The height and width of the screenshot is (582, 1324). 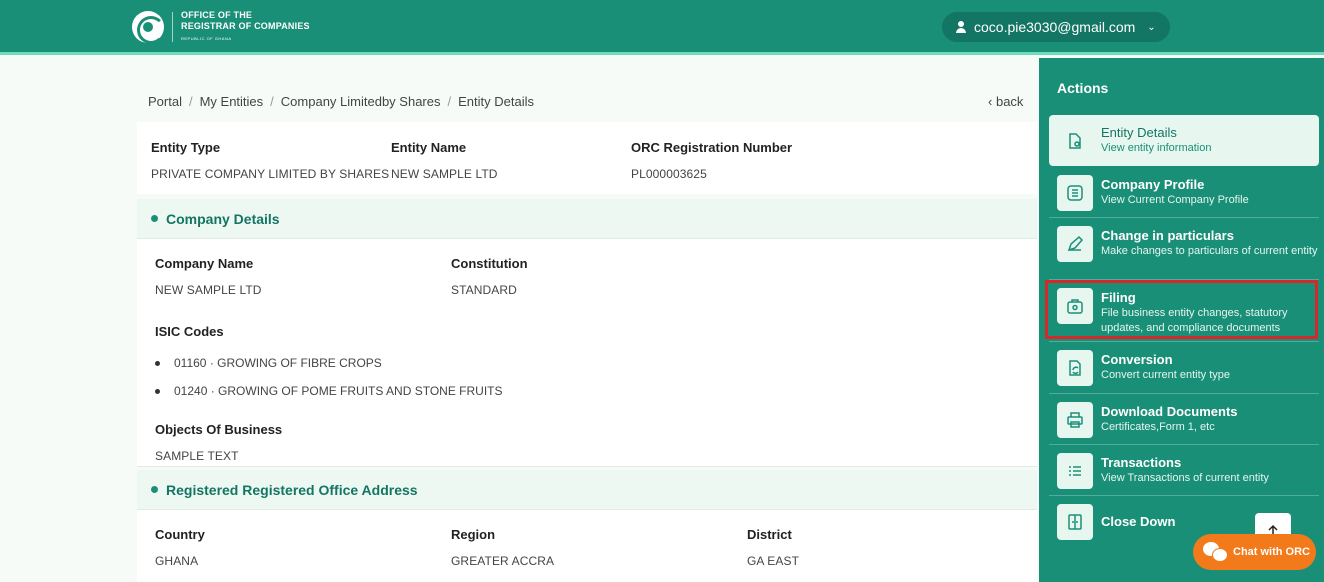 I want to click on user-menu-button: coco.pie3030@gmail.com ⌄, so click(x=1056, y=27).